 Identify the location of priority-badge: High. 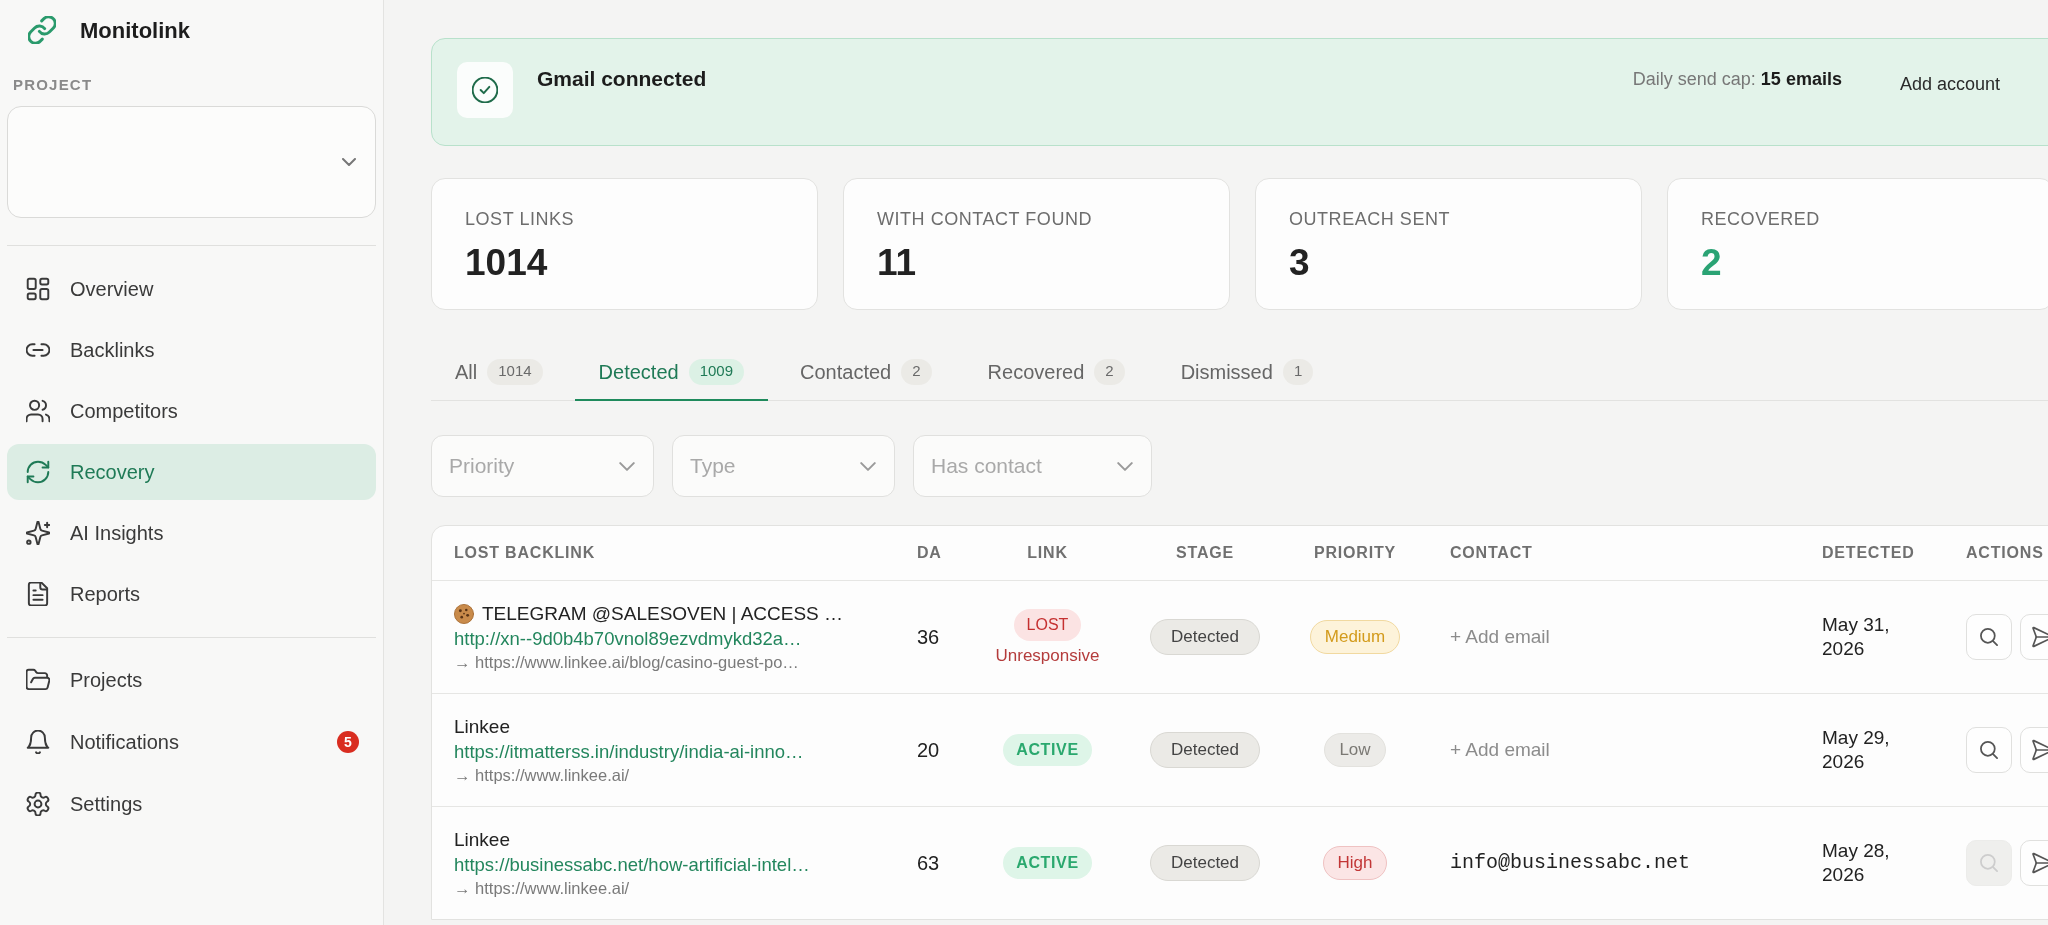
(1355, 863).